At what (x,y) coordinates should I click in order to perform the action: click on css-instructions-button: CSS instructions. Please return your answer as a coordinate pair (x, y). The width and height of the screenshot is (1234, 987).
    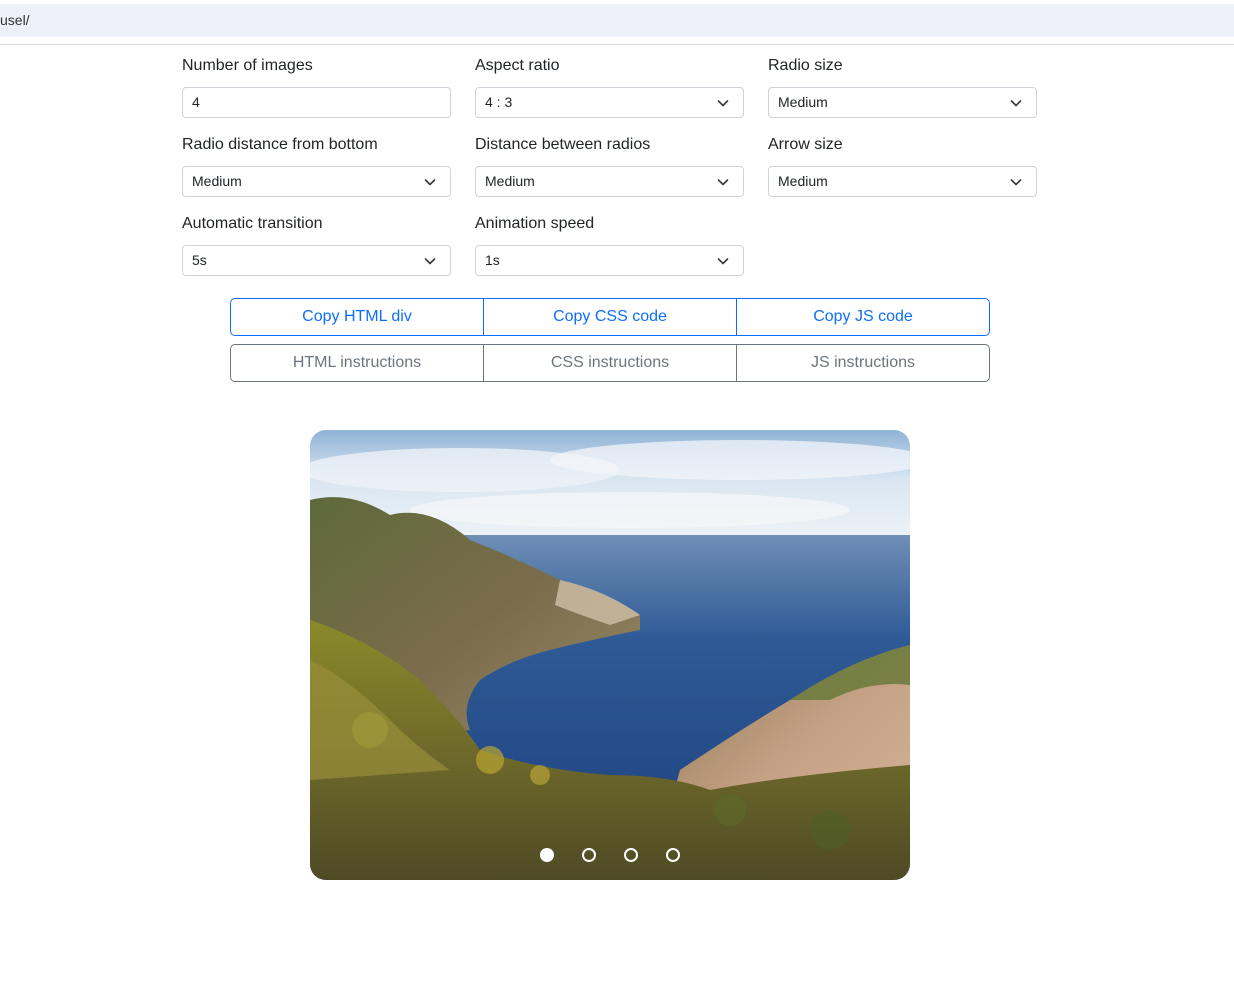
    Looking at the image, I should click on (610, 363).